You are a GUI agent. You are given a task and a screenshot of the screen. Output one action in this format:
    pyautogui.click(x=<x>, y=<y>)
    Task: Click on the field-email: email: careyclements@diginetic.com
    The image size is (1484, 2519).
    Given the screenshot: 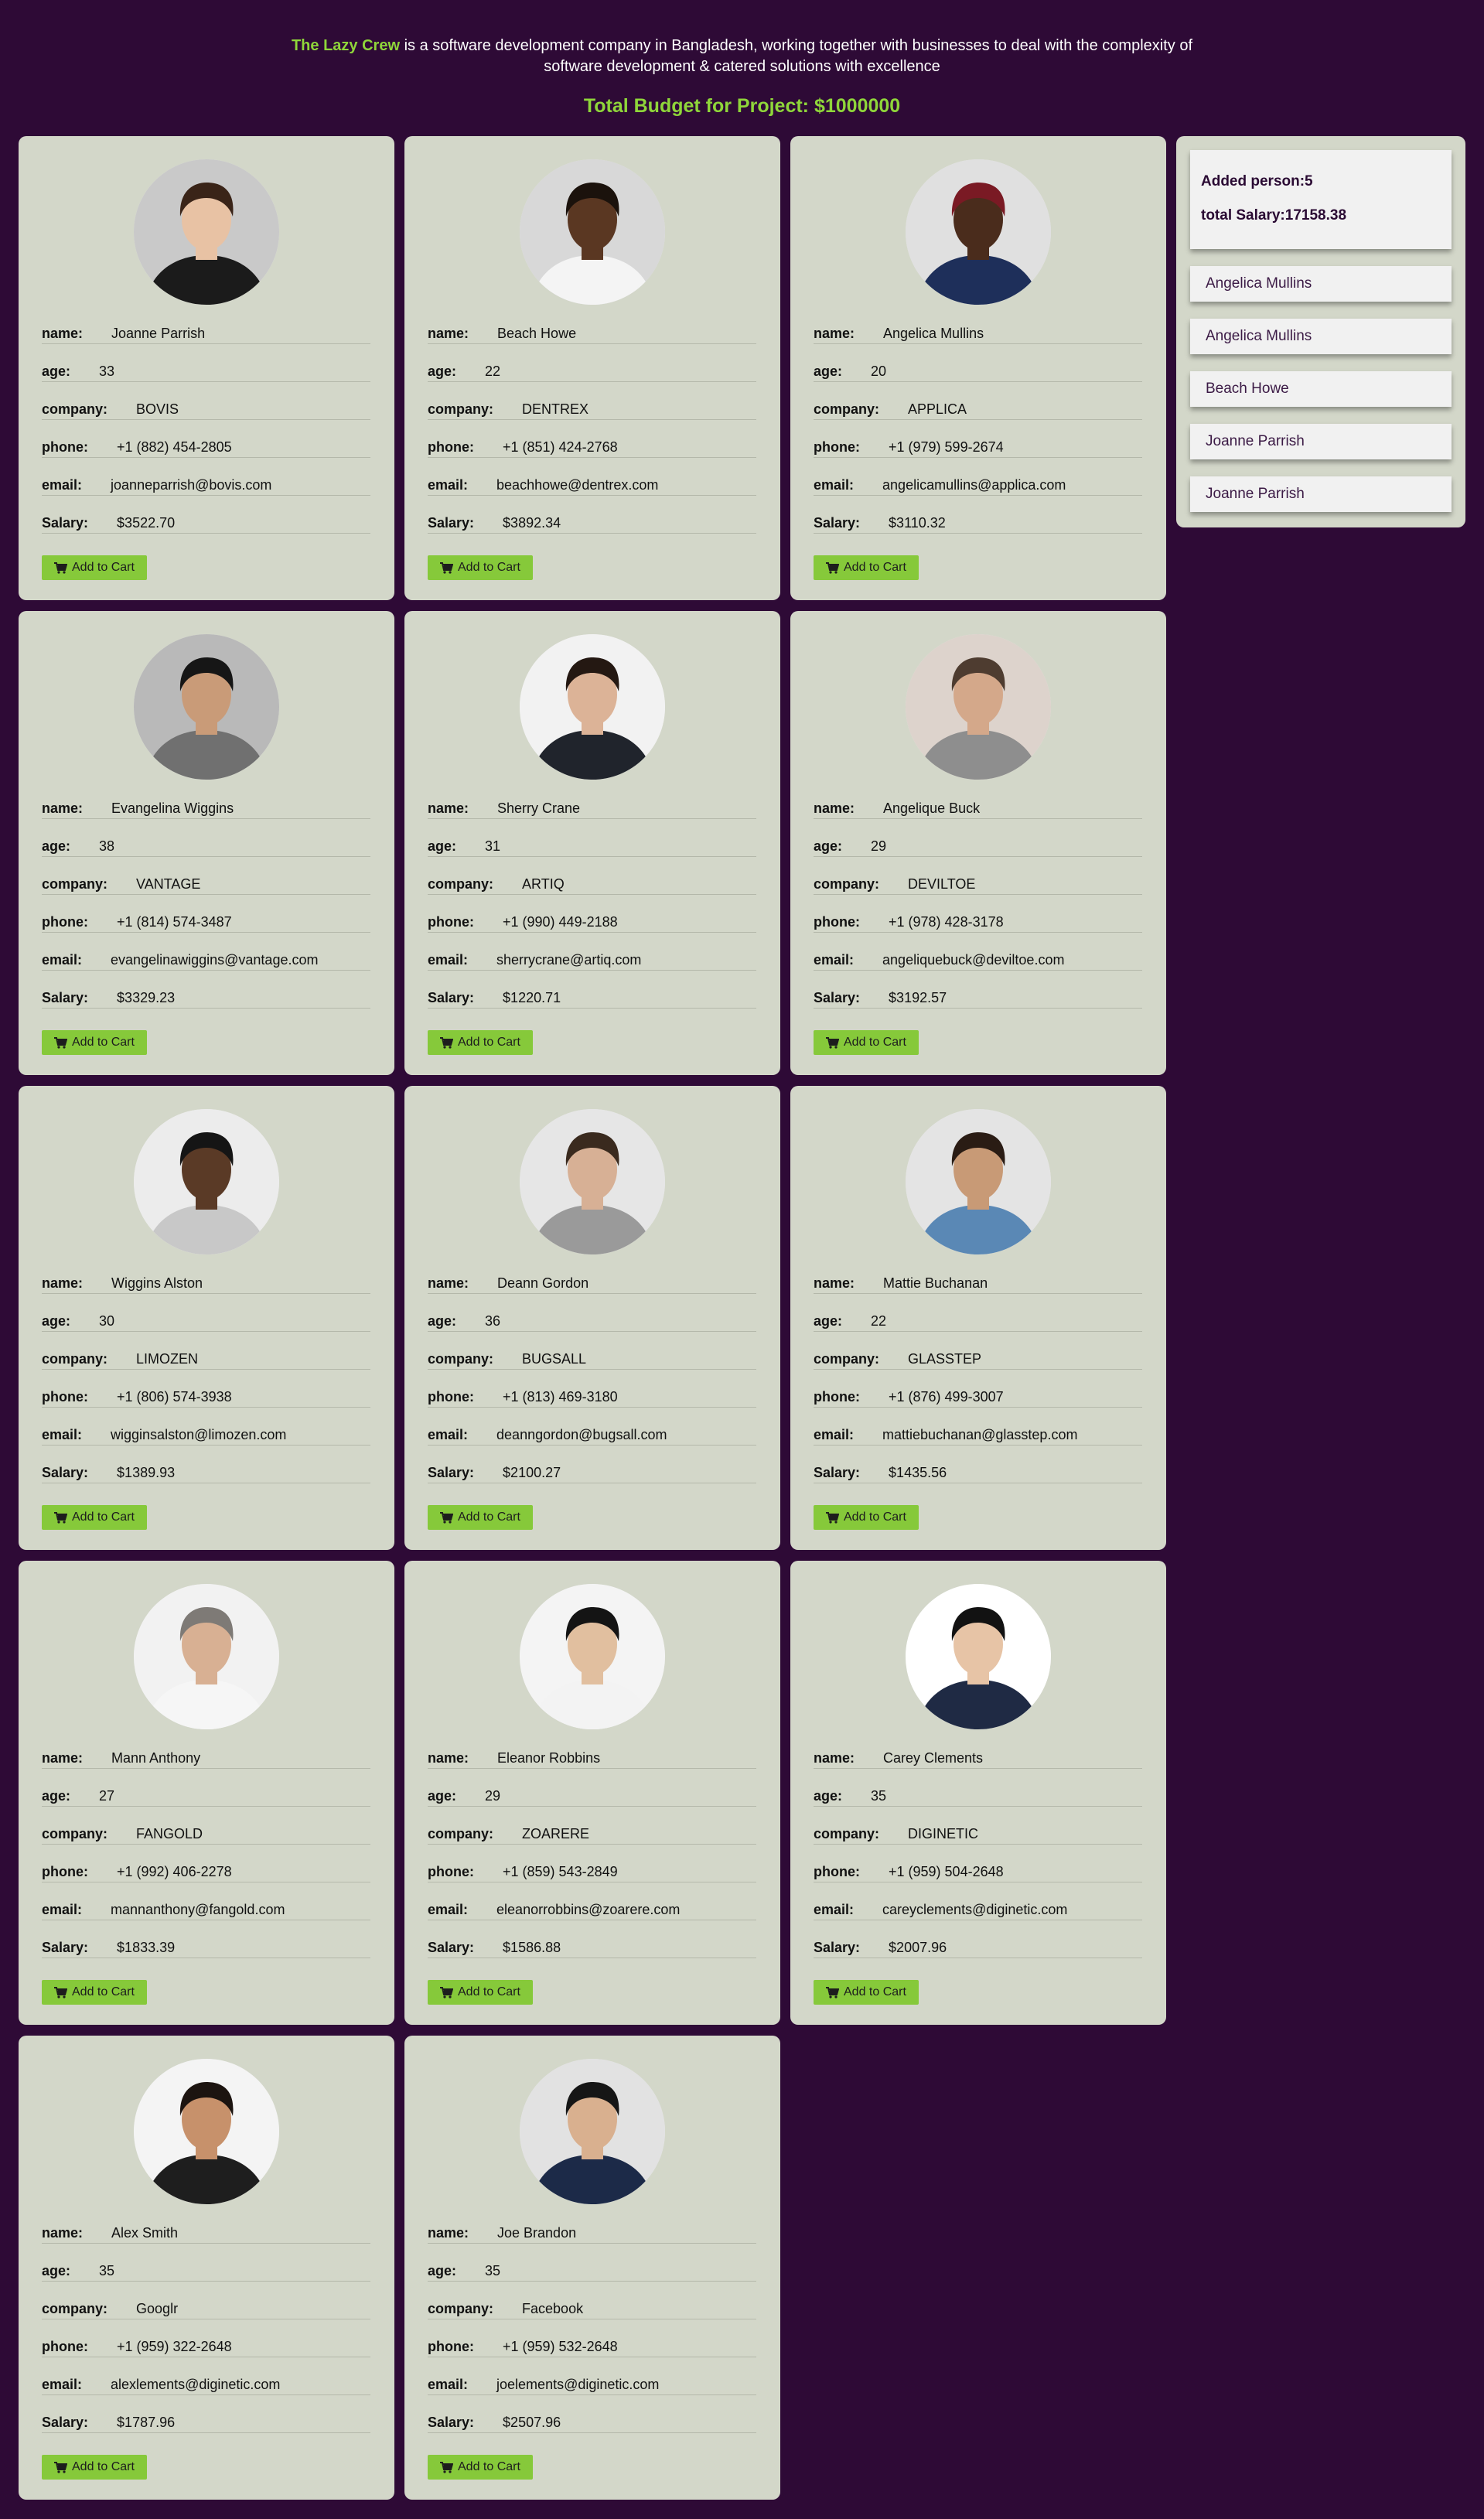 What is the action you would take?
    pyautogui.click(x=978, y=1911)
    